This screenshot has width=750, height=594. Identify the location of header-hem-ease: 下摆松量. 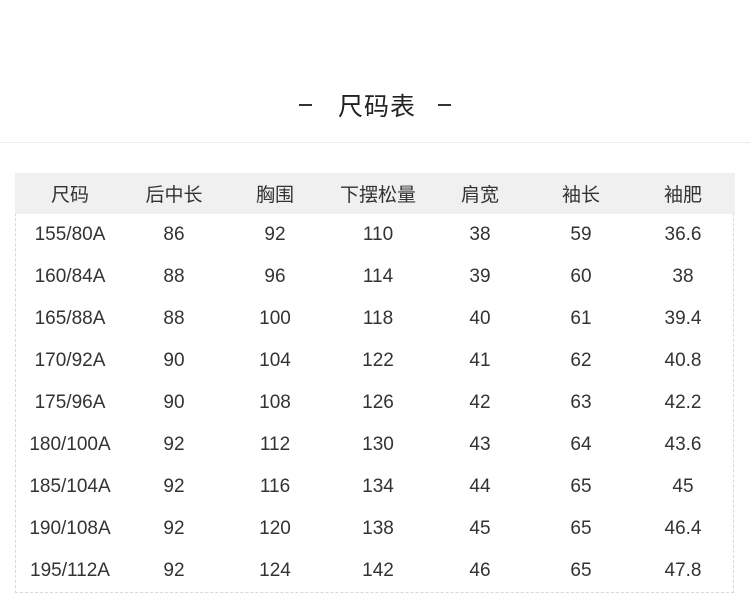
(378, 193).